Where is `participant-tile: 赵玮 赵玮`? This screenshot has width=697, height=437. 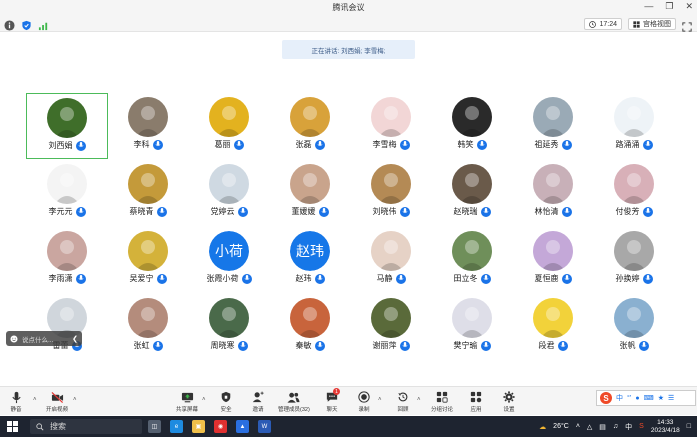
participant-tile: 赵玮 赵玮 is located at coordinates (310, 260).